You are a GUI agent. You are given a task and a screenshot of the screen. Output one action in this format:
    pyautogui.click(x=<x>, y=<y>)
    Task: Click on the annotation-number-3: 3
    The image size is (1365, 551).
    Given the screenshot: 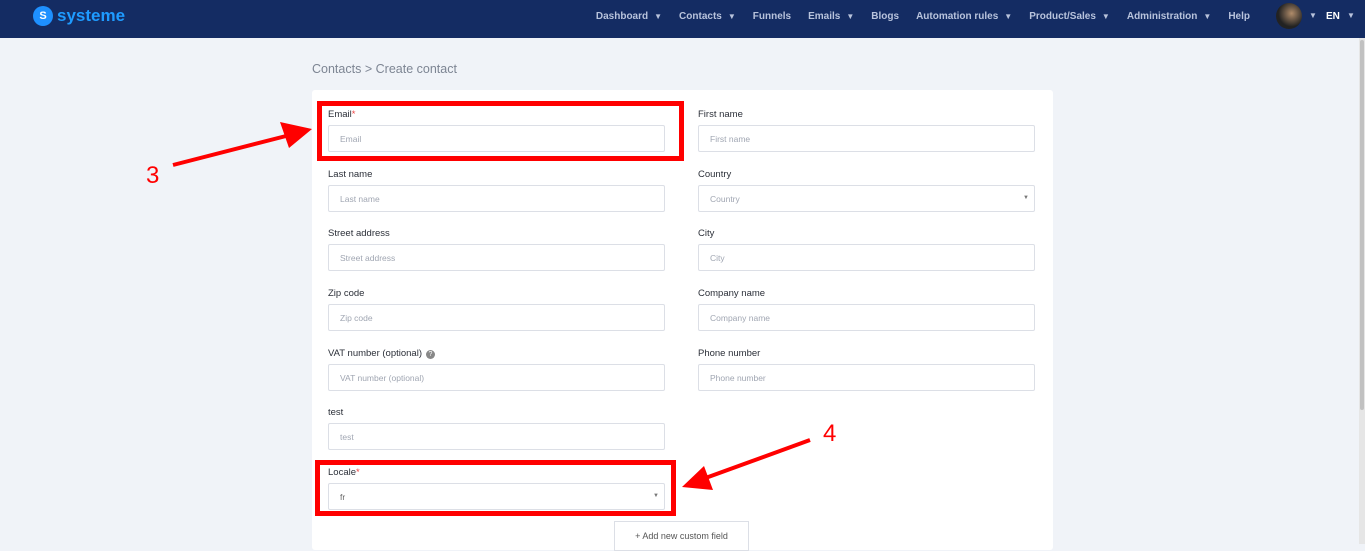 What is the action you would take?
    pyautogui.click(x=153, y=175)
    